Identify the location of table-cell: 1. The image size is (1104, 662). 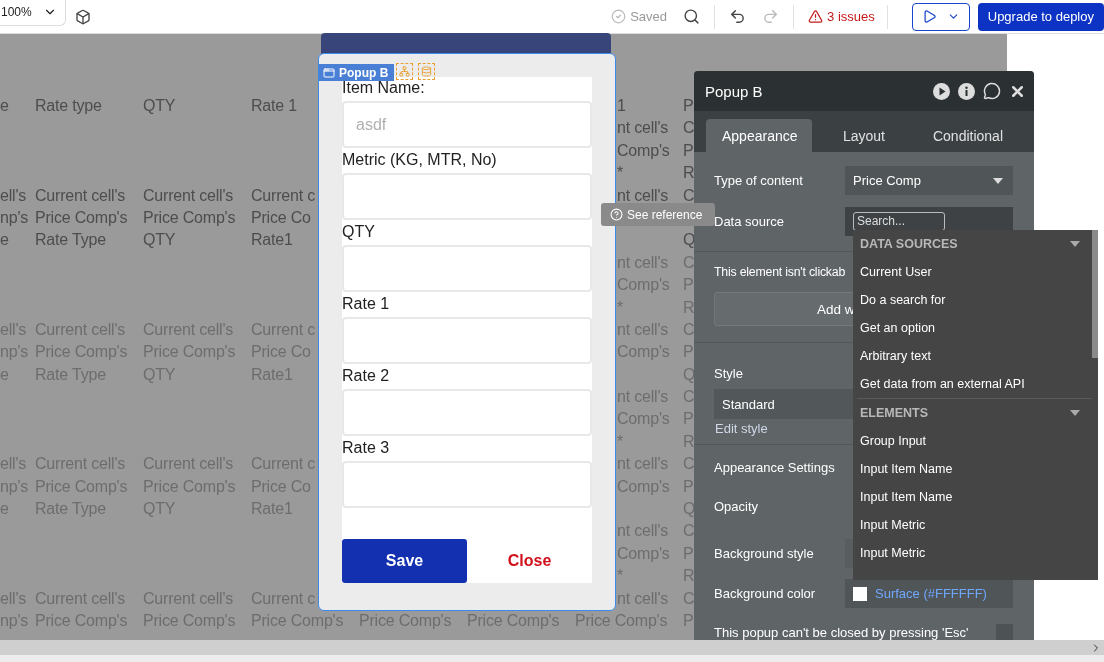
(621, 105).